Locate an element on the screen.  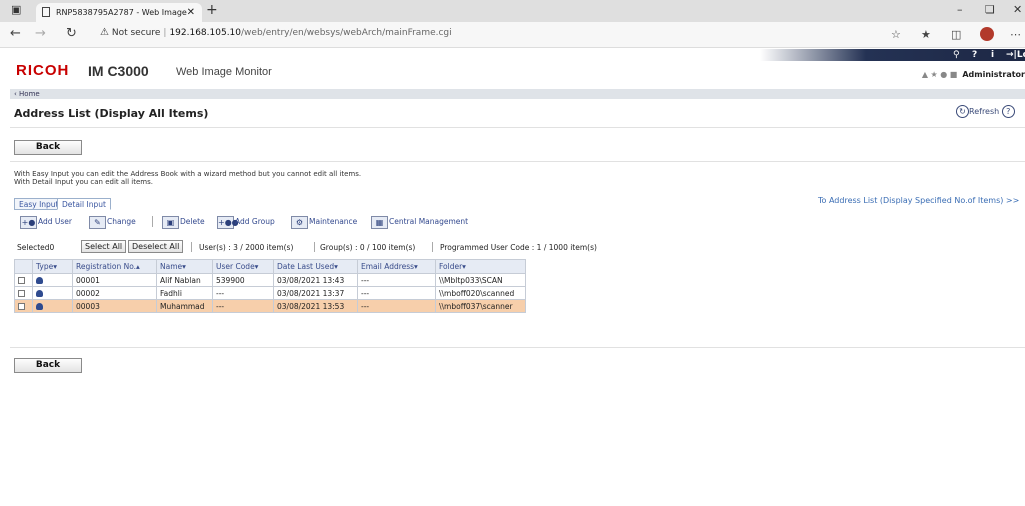
column-email-address: Email Address▾ is located at coordinates (396, 266).